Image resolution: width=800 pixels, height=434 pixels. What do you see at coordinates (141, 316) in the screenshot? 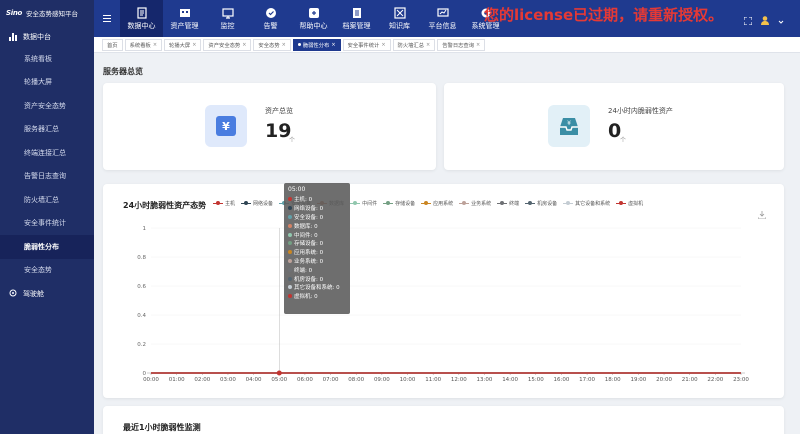
I see `y-tick-label: 0.4` at bounding box center [141, 316].